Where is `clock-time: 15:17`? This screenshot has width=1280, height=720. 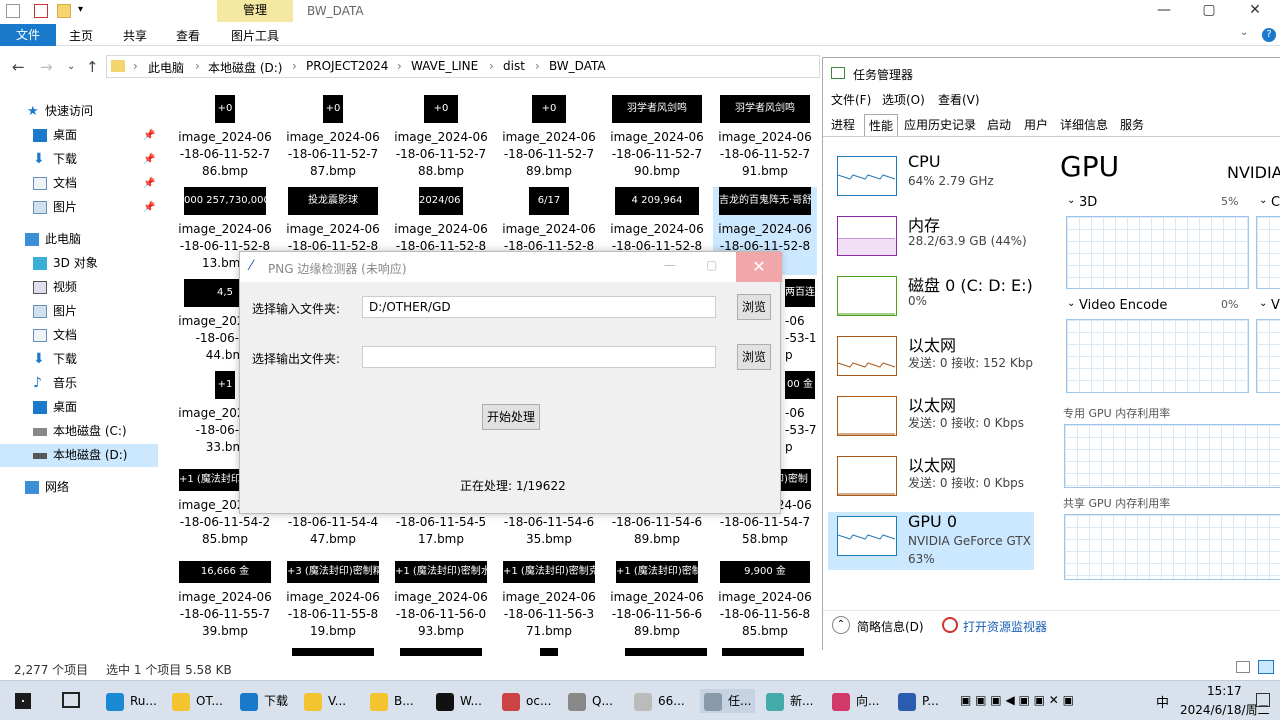
clock-time: 15:17 is located at coordinates (1224, 691).